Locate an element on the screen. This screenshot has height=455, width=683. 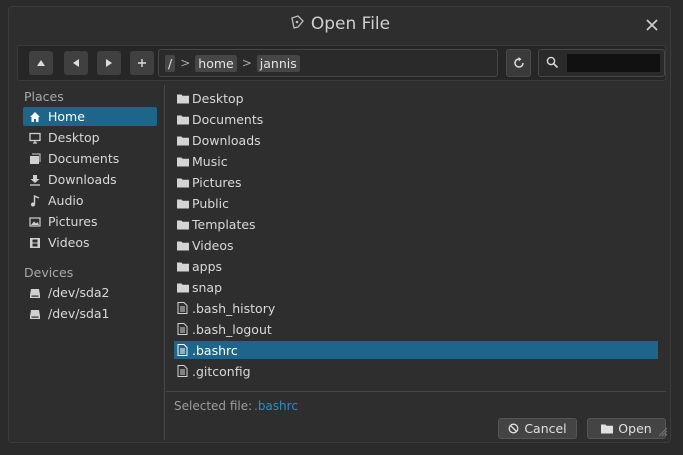
sidebar-item-pictures: Pictures is located at coordinates (90, 221).